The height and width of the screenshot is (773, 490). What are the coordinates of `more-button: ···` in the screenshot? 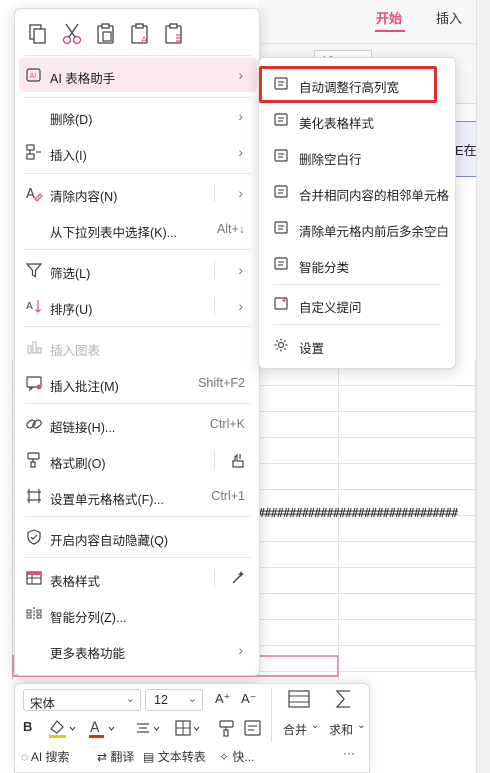 It's located at (349, 753).